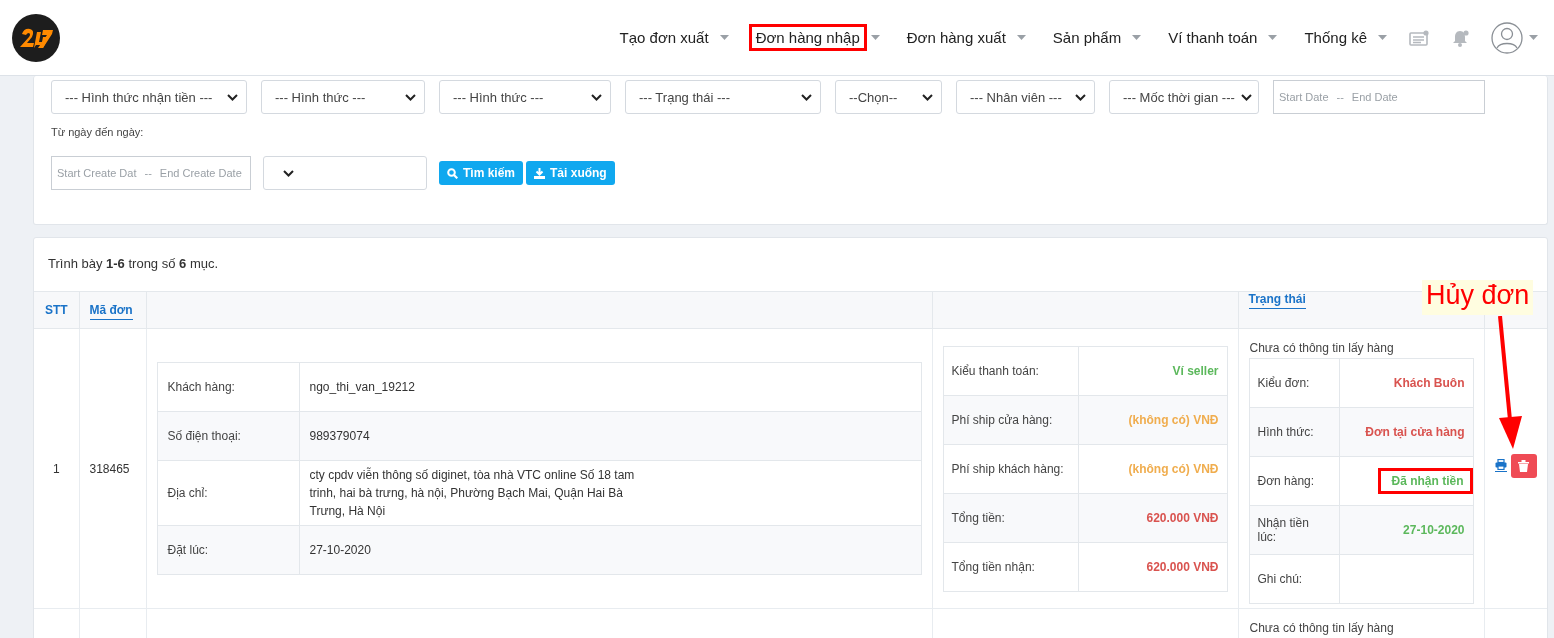 This screenshot has height=638, width=1554. Describe the element at coordinates (452, 173) in the screenshot. I see `search-icon` at that location.